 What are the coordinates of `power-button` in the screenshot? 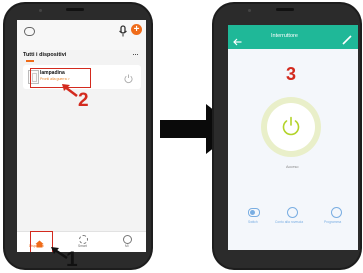 It's located at (291, 127).